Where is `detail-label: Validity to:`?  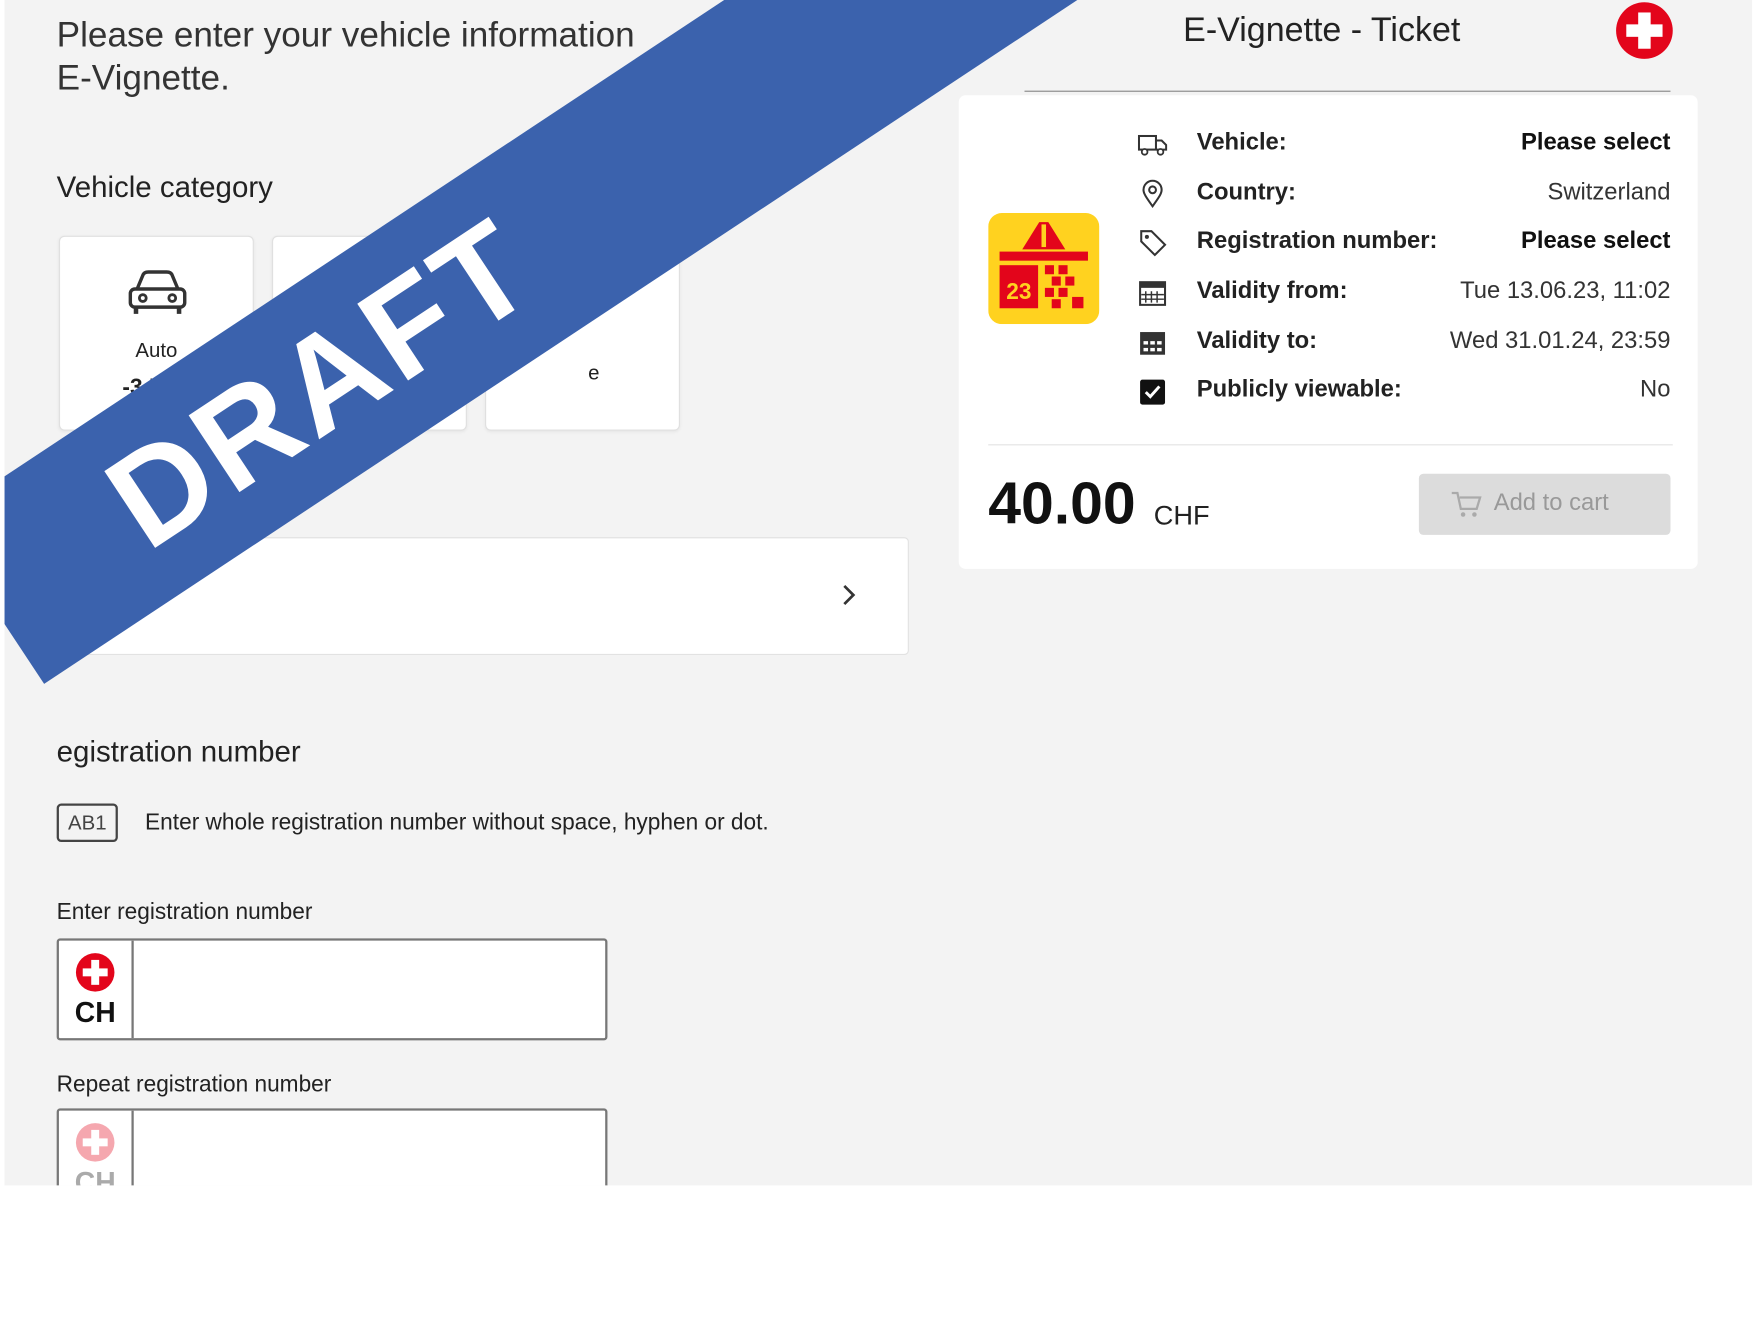
detail-label: Validity to: is located at coordinates (1257, 340).